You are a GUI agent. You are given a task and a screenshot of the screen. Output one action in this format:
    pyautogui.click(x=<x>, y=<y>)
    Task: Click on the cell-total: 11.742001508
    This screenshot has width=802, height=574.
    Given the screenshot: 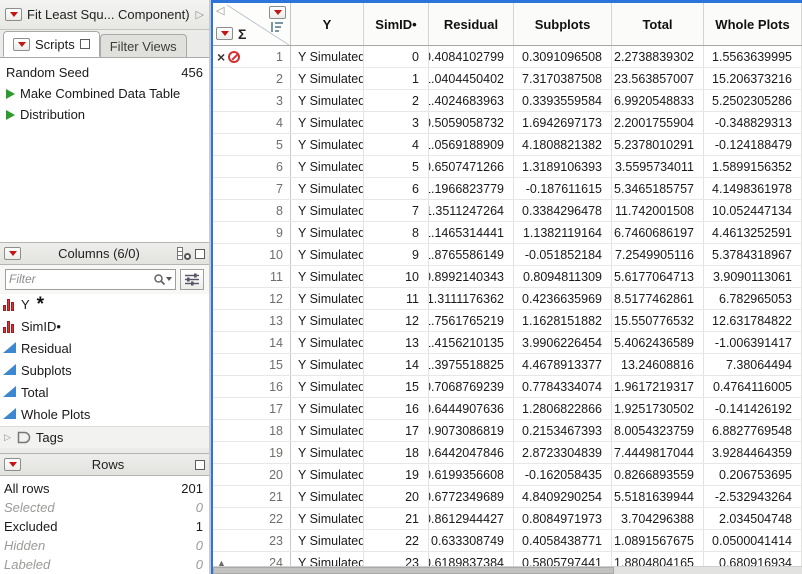 What is the action you would take?
    pyautogui.click(x=658, y=210)
    